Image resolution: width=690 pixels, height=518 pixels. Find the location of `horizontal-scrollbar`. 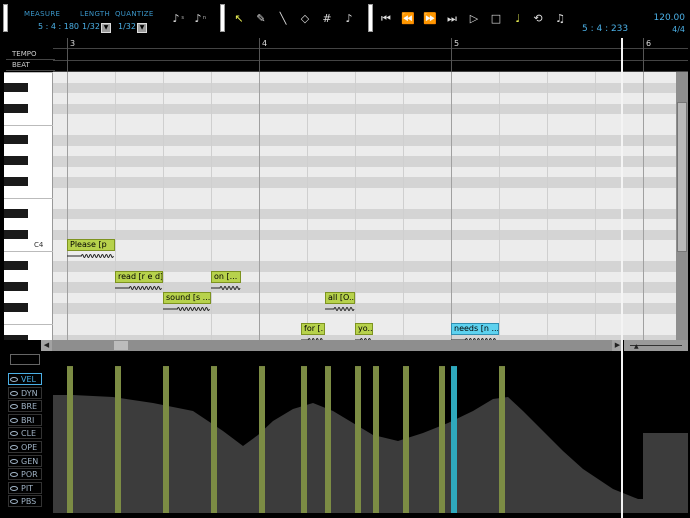

horizontal-scrollbar is located at coordinates (337, 345).